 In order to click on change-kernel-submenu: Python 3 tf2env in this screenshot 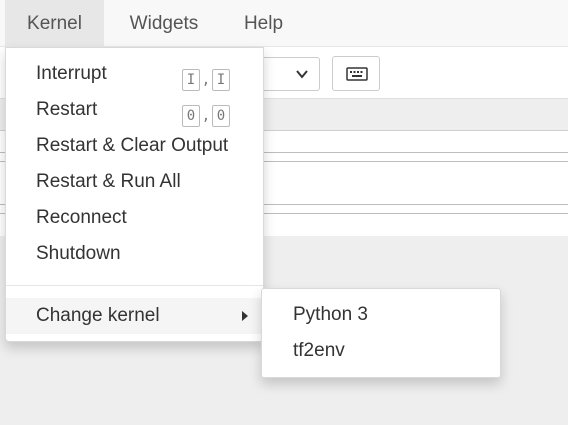, I will do `click(381, 333)`.